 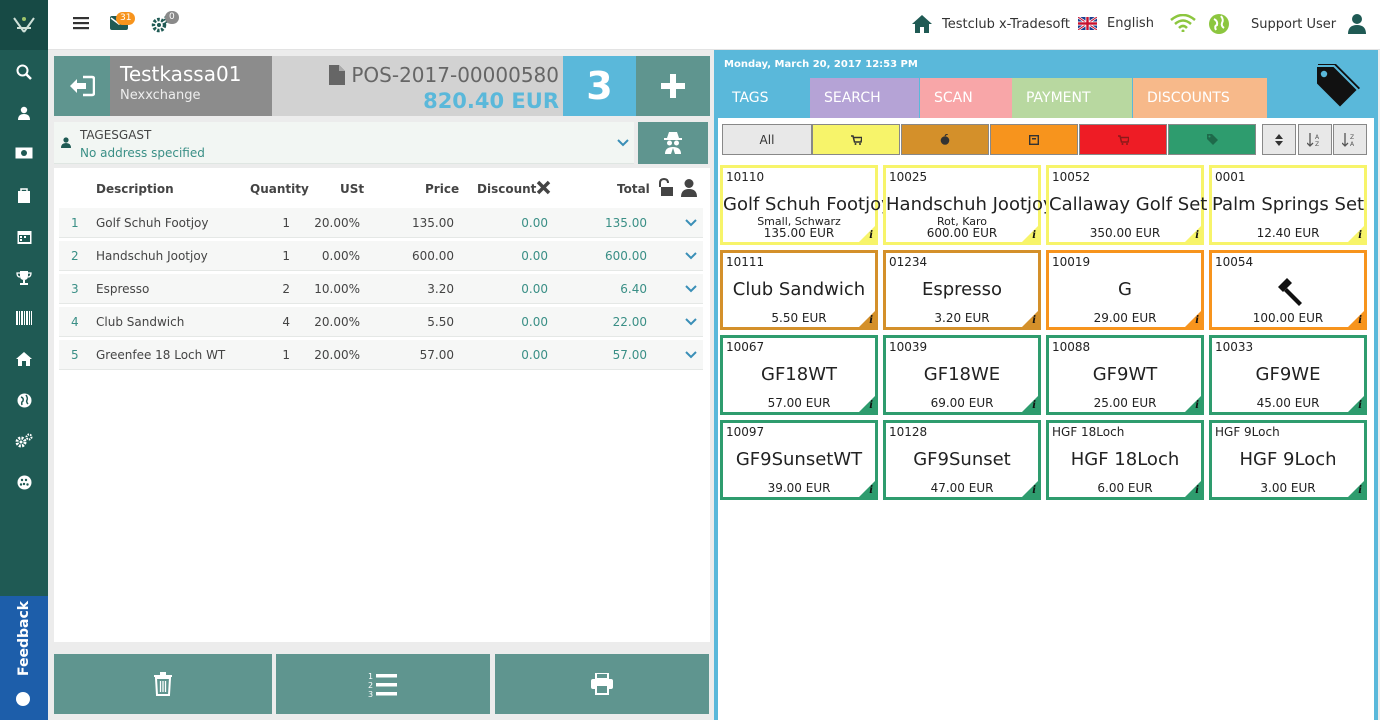 What do you see at coordinates (602, 684) in the screenshot?
I see `print-button` at bounding box center [602, 684].